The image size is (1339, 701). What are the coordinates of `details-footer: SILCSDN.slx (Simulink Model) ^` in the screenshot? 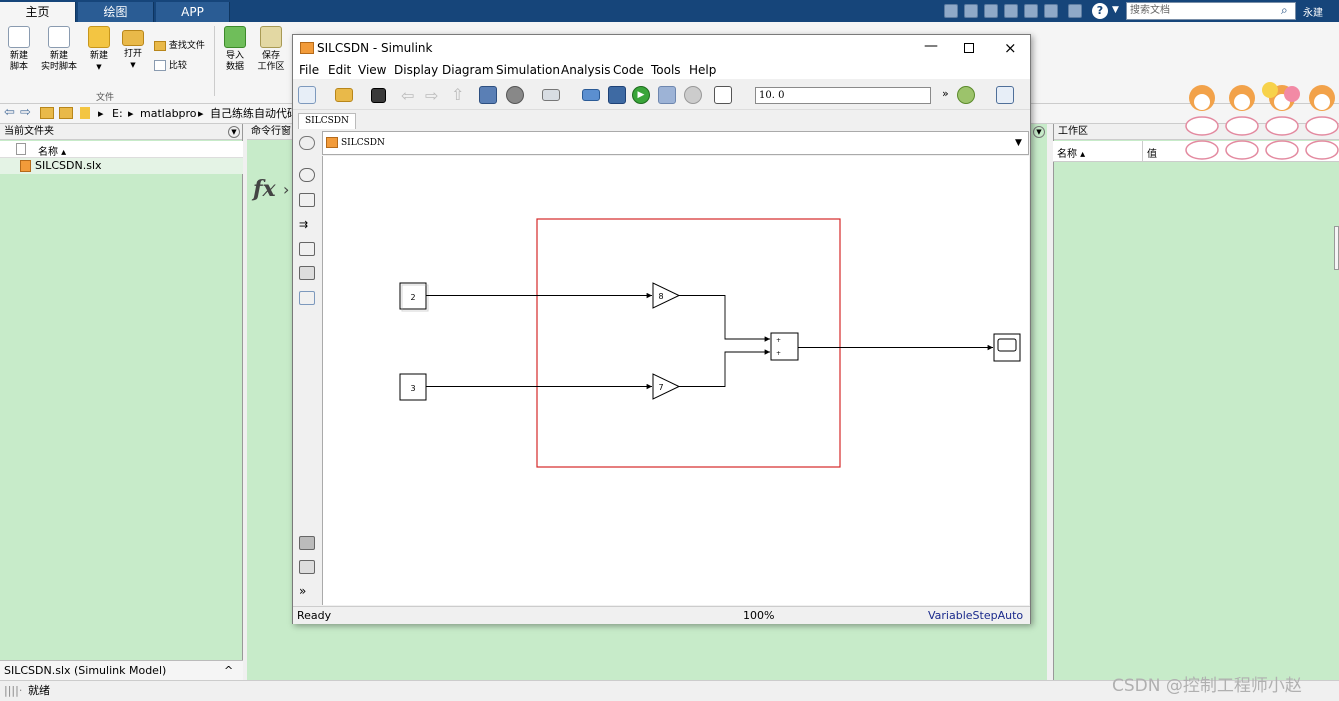 It's located at (121, 670).